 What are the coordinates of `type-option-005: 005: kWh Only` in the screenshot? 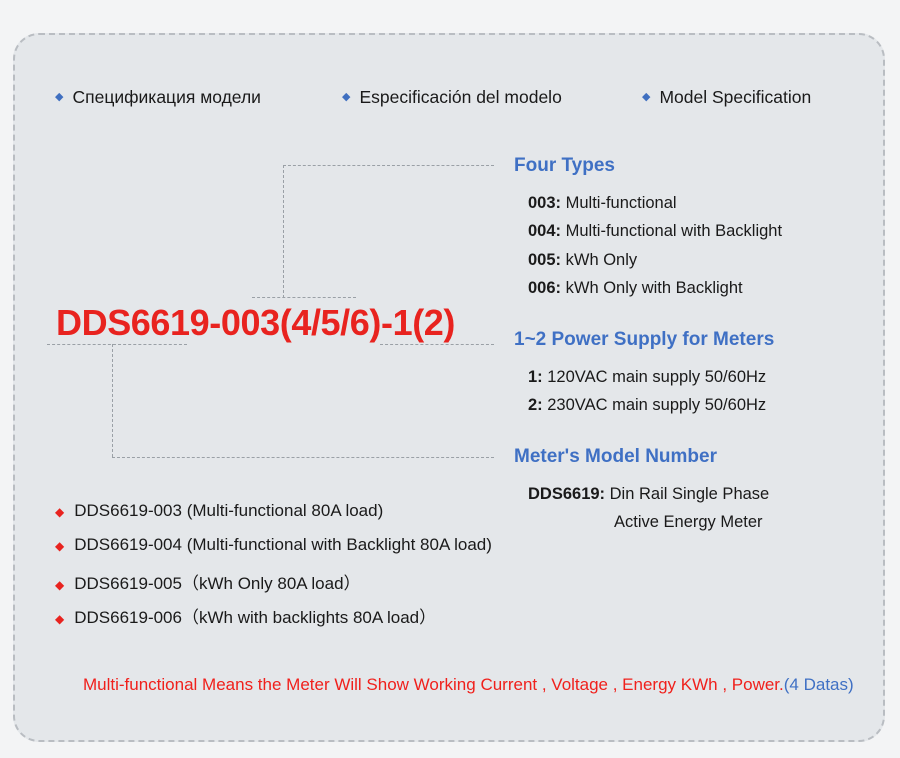 It's located at (648, 260).